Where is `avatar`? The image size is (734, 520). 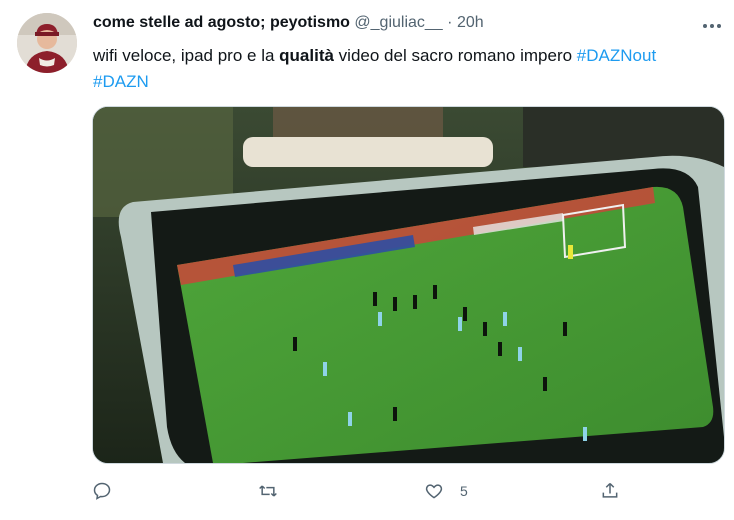
avatar is located at coordinates (47, 43).